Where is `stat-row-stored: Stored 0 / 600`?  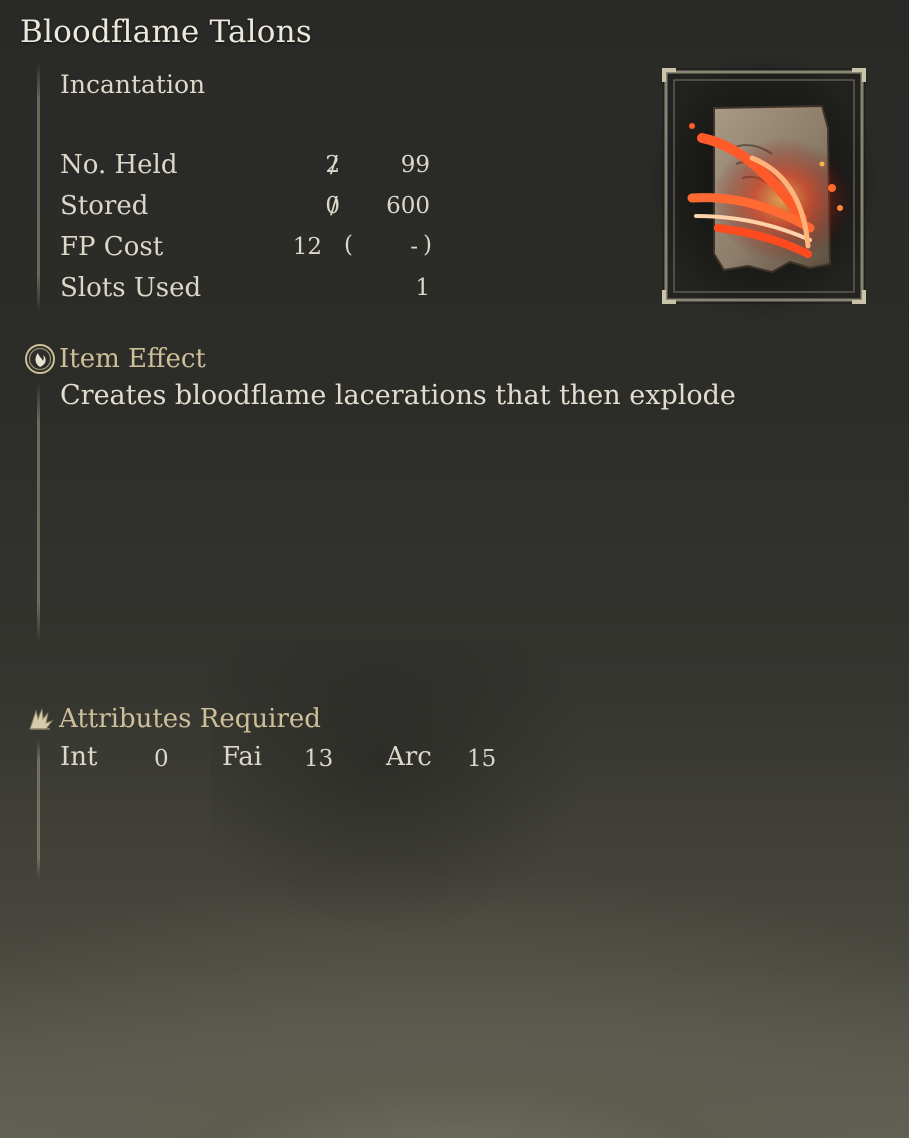 stat-row-stored: Stored 0 / 600 is located at coordinates (250, 208).